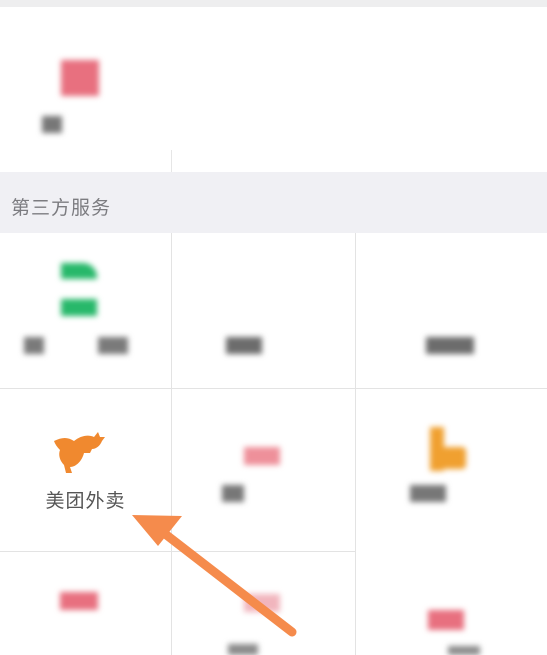 This screenshot has height=655, width=547. I want to click on service-label-meituan: 美团外卖, so click(85, 501).